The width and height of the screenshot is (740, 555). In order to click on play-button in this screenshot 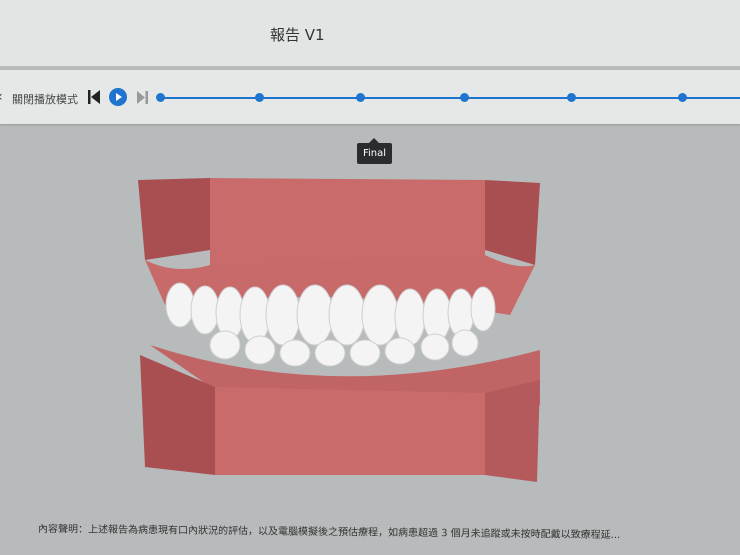, I will do `click(118, 97)`.